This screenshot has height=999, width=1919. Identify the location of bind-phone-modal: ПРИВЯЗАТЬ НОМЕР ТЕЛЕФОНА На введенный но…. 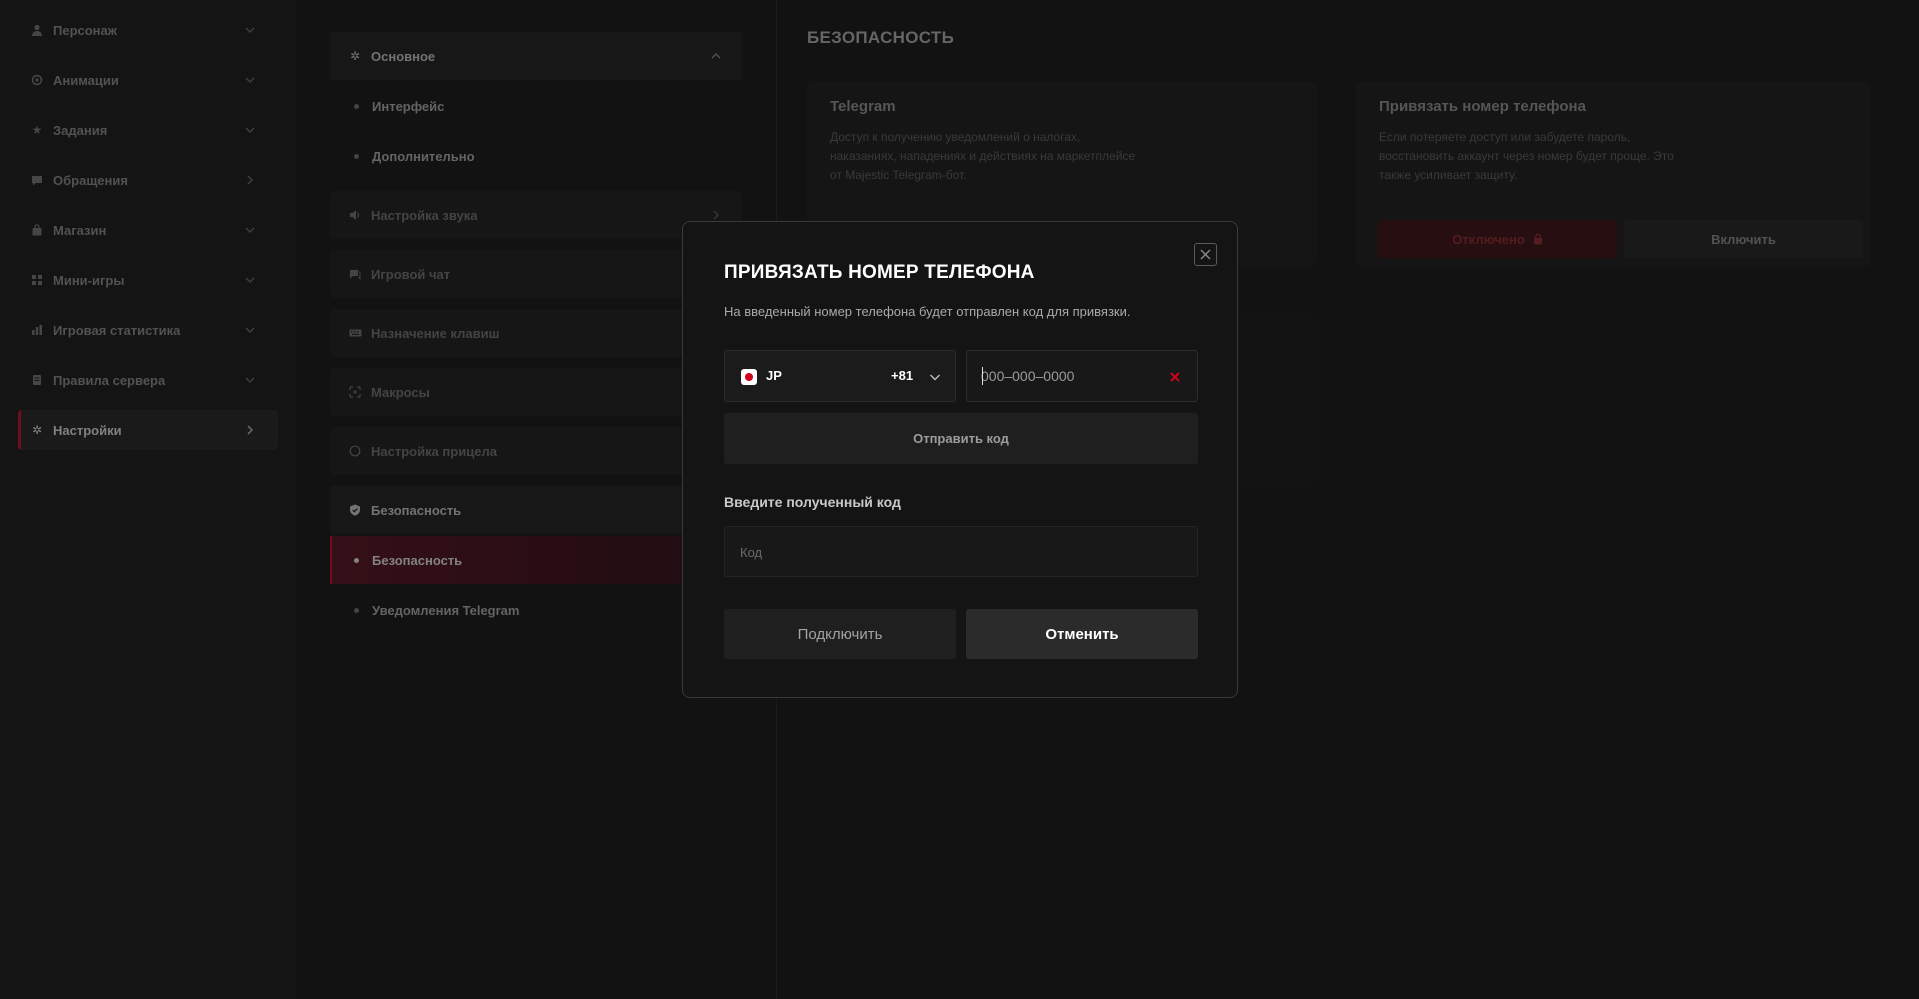
(960, 459).